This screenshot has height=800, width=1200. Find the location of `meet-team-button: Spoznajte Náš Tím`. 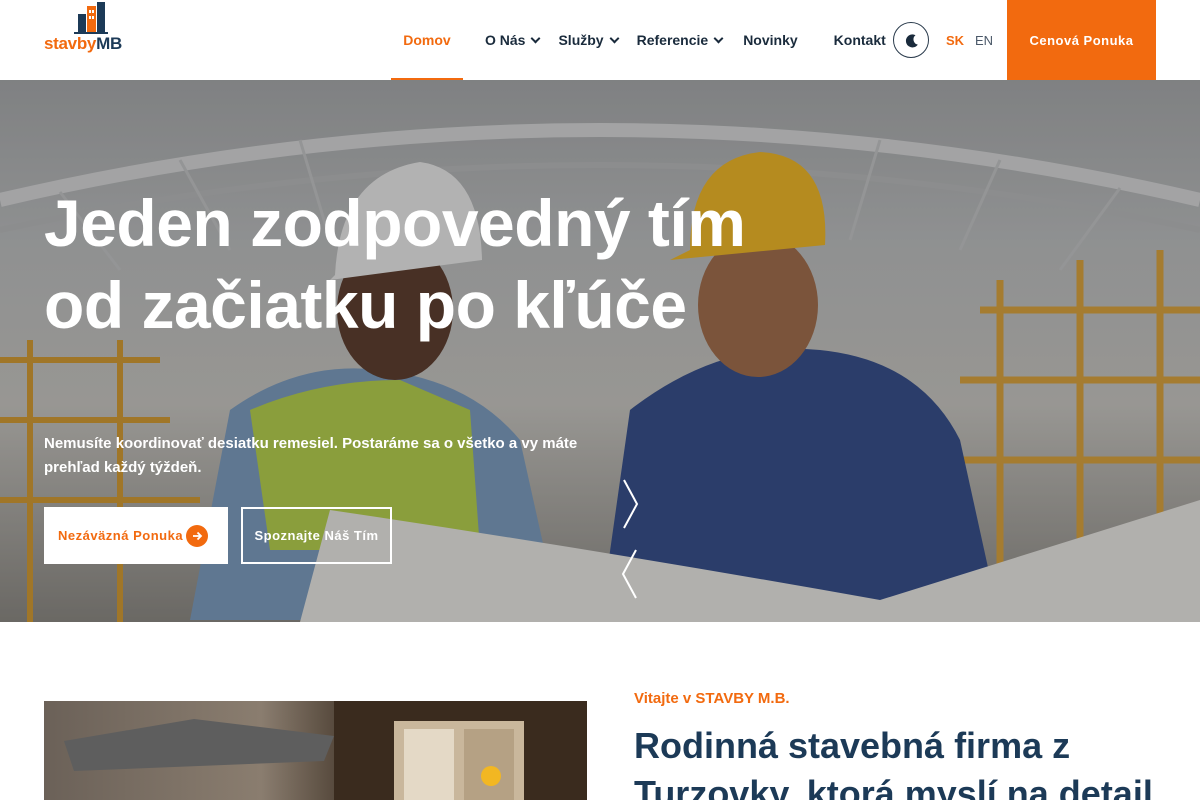

meet-team-button: Spoznajte Náš Tím is located at coordinates (316, 535).